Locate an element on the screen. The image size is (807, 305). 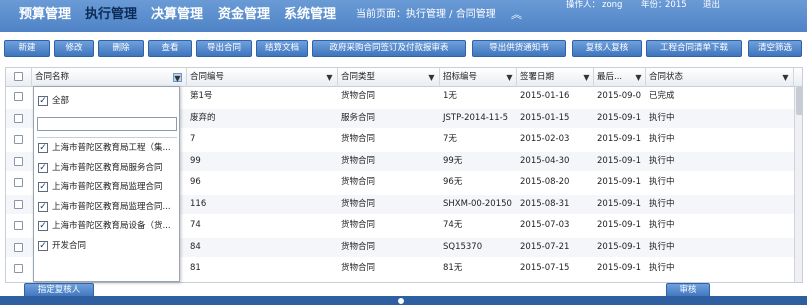
cell-contract-number: 废弃的 is located at coordinates (203, 117).